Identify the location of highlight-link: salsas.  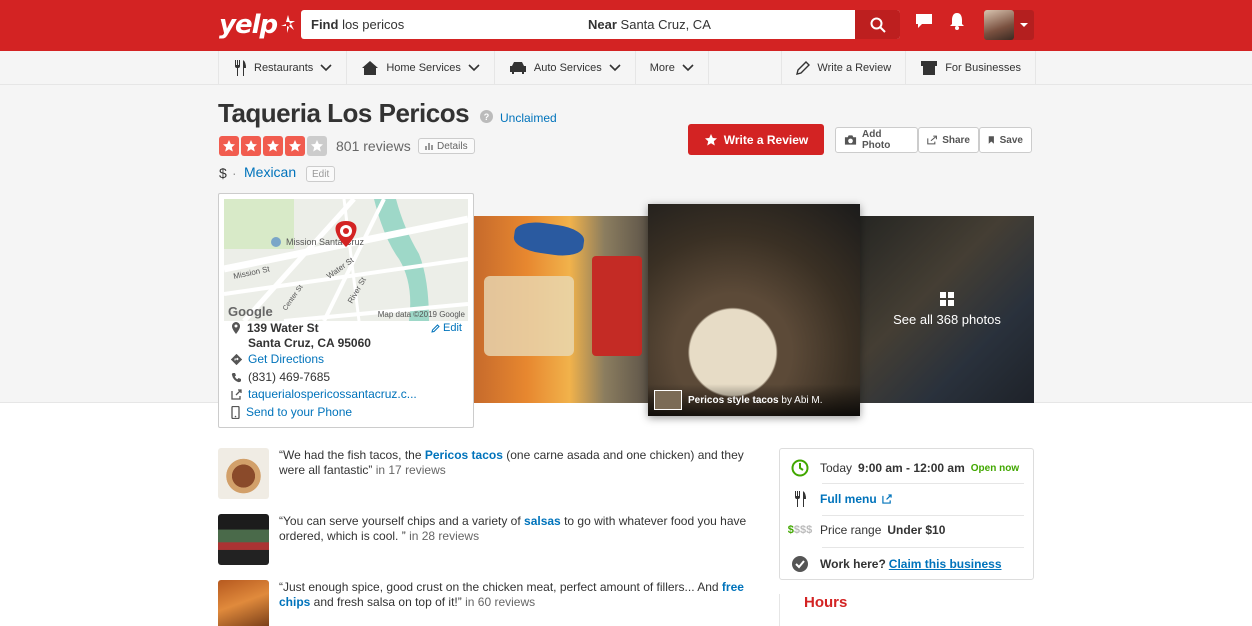
(542, 521).